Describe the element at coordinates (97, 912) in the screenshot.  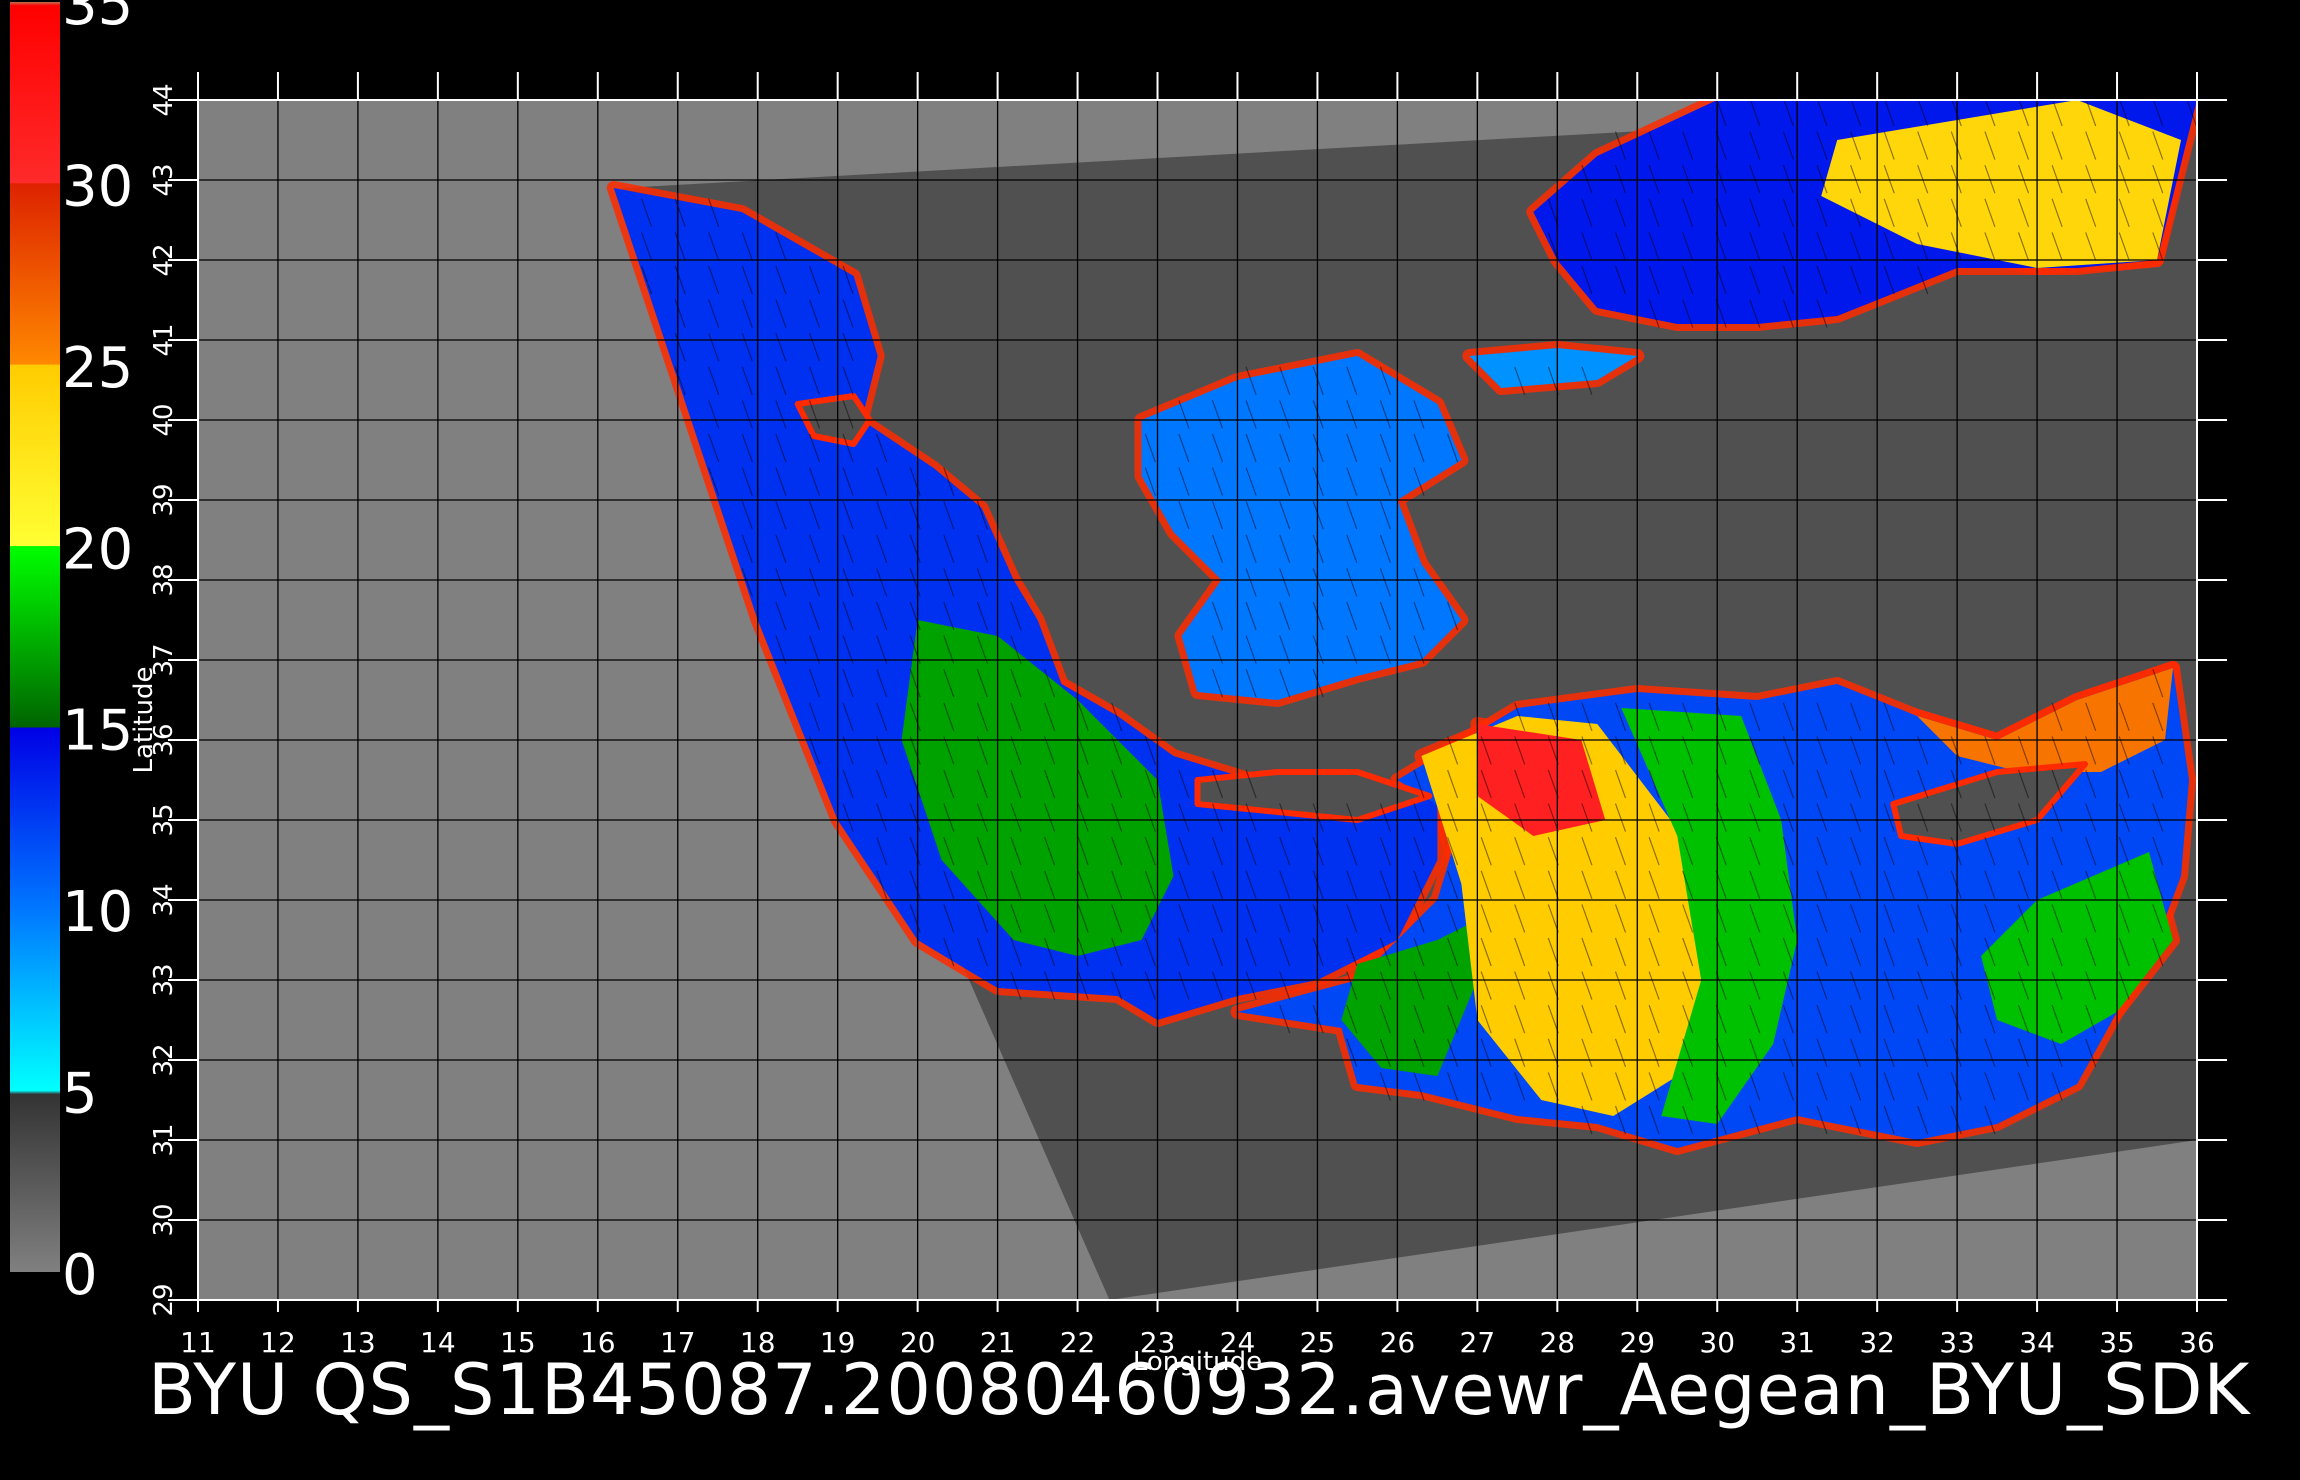
I see `colorbar-tick-label: 10` at that location.